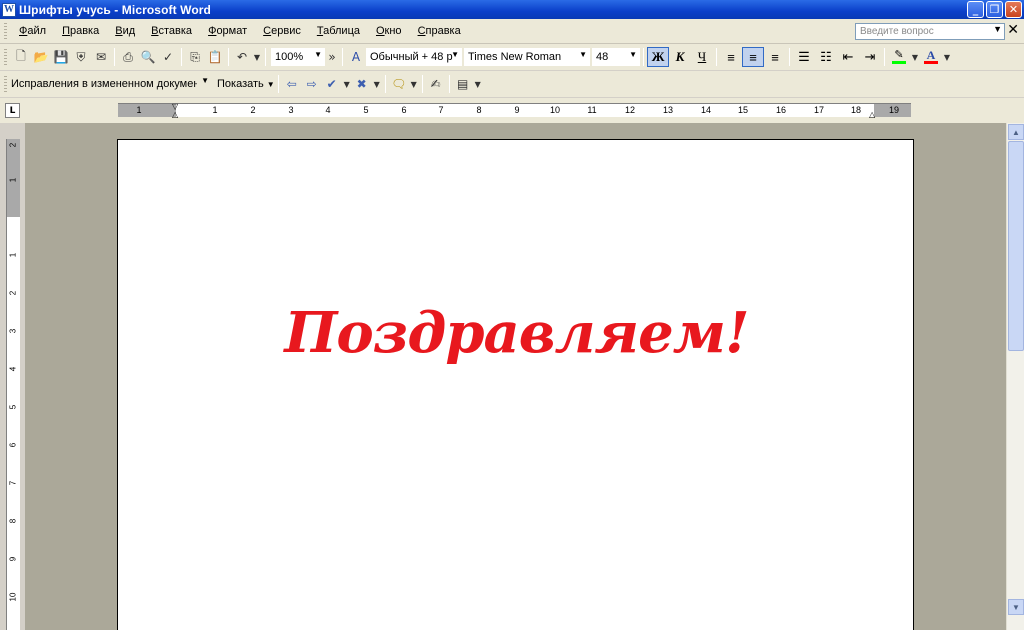  Describe the element at coordinates (872, 114) in the screenshot. I see `right-indent-marker: △` at that location.